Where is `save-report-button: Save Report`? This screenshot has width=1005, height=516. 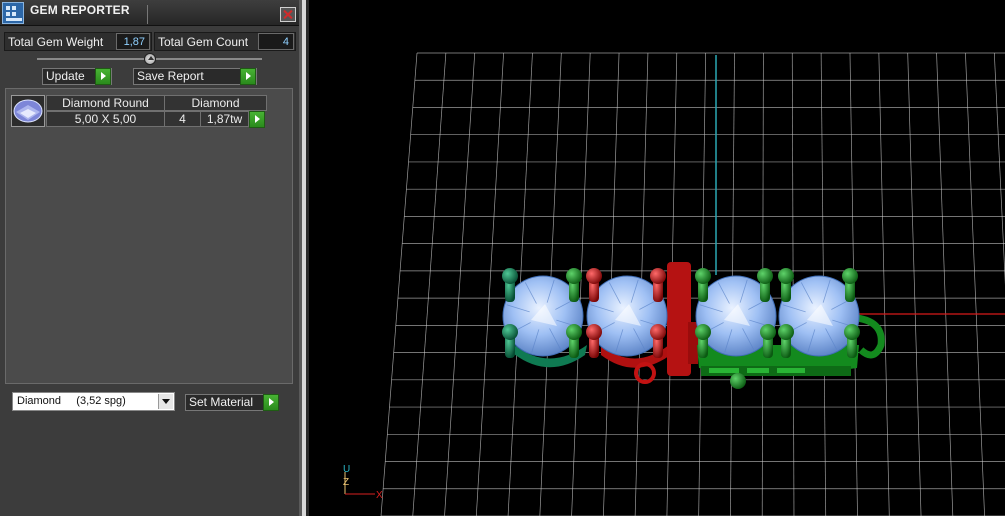
save-report-button: Save Report is located at coordinates (195, 76).